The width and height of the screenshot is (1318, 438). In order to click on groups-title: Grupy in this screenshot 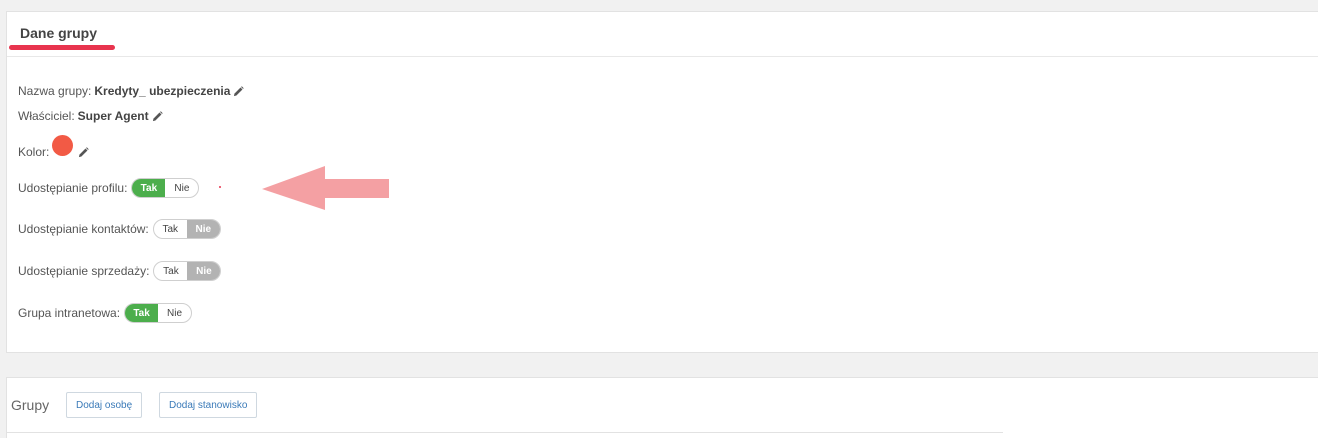, I will do `click(30, 405)`.